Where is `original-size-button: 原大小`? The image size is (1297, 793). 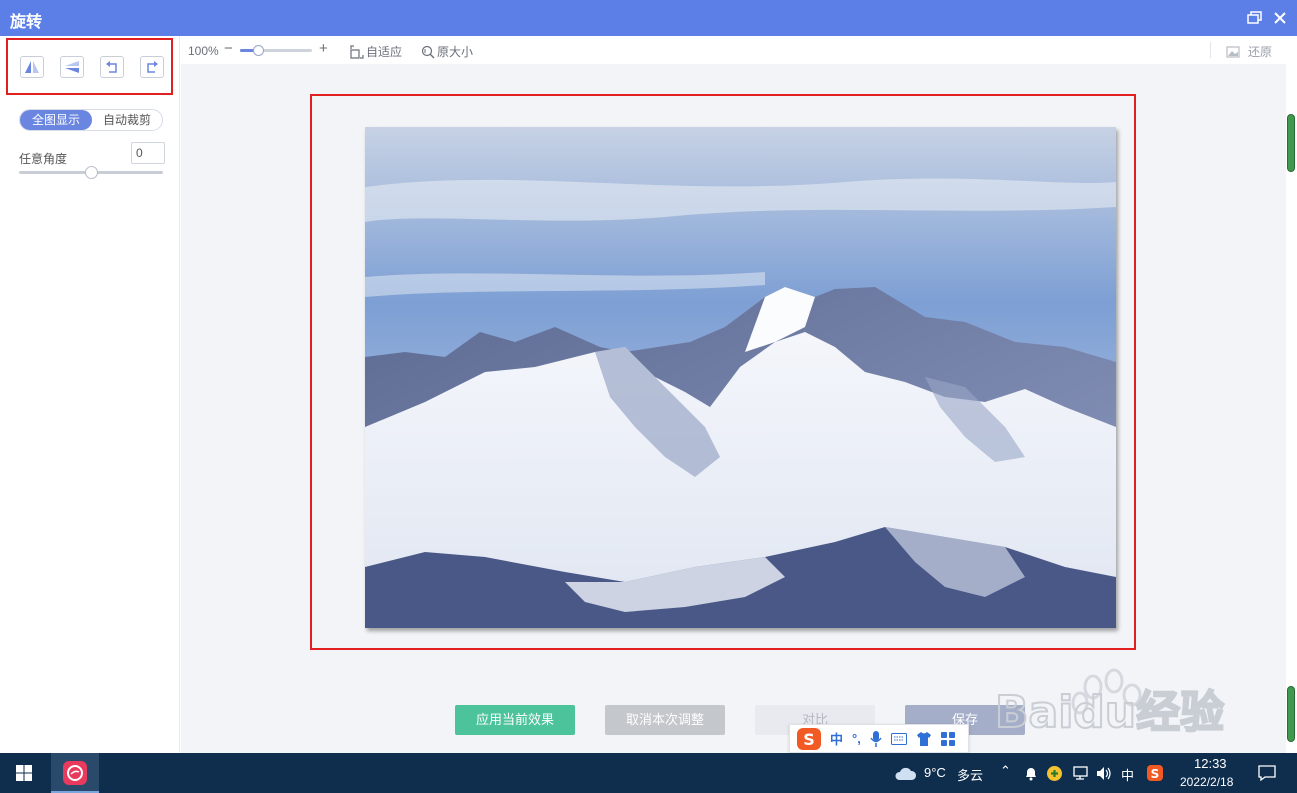
original-size-button: 原大小 is located at coordinates (447, 51).